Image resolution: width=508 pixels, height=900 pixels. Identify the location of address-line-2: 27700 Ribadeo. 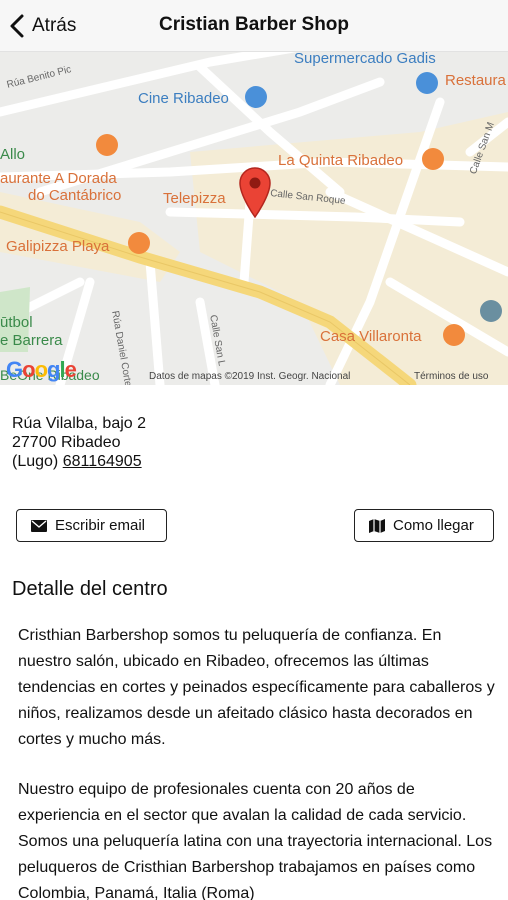
(66, 442).